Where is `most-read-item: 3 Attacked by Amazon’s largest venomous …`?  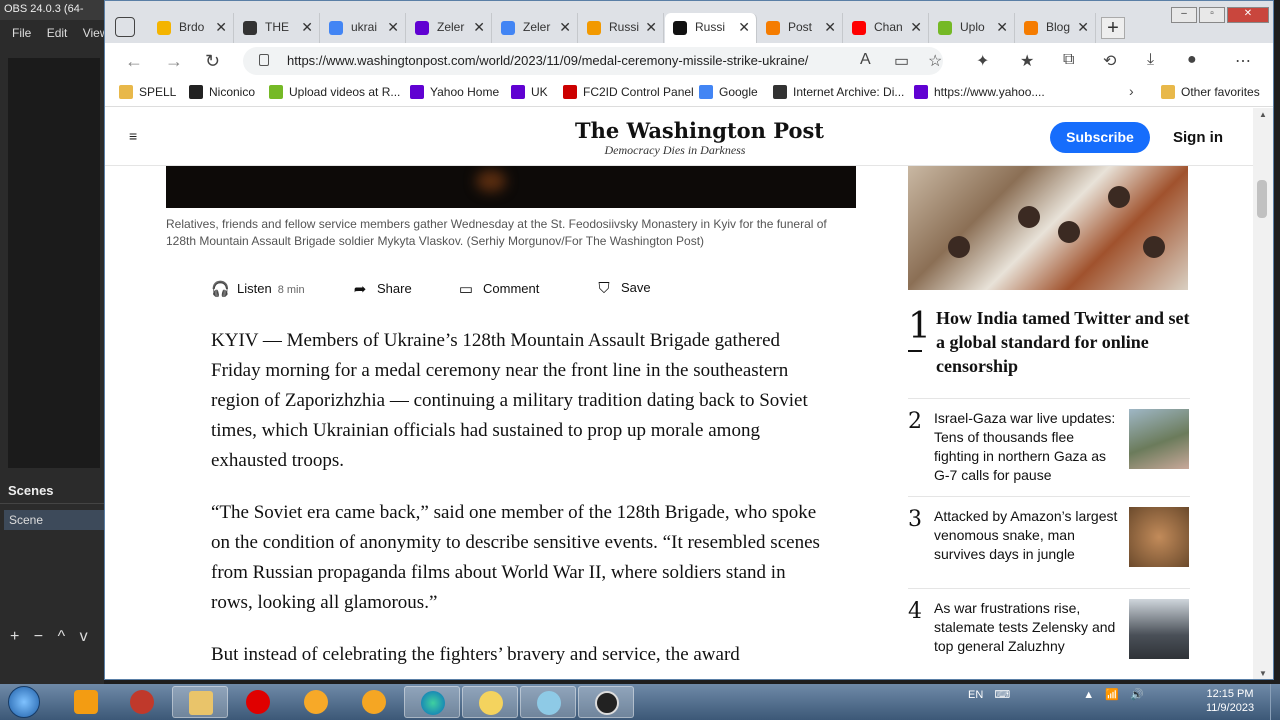
most-read-item: 3 Attacked by Amazon’s largest venomous … is located at coordinates (1049, 542).